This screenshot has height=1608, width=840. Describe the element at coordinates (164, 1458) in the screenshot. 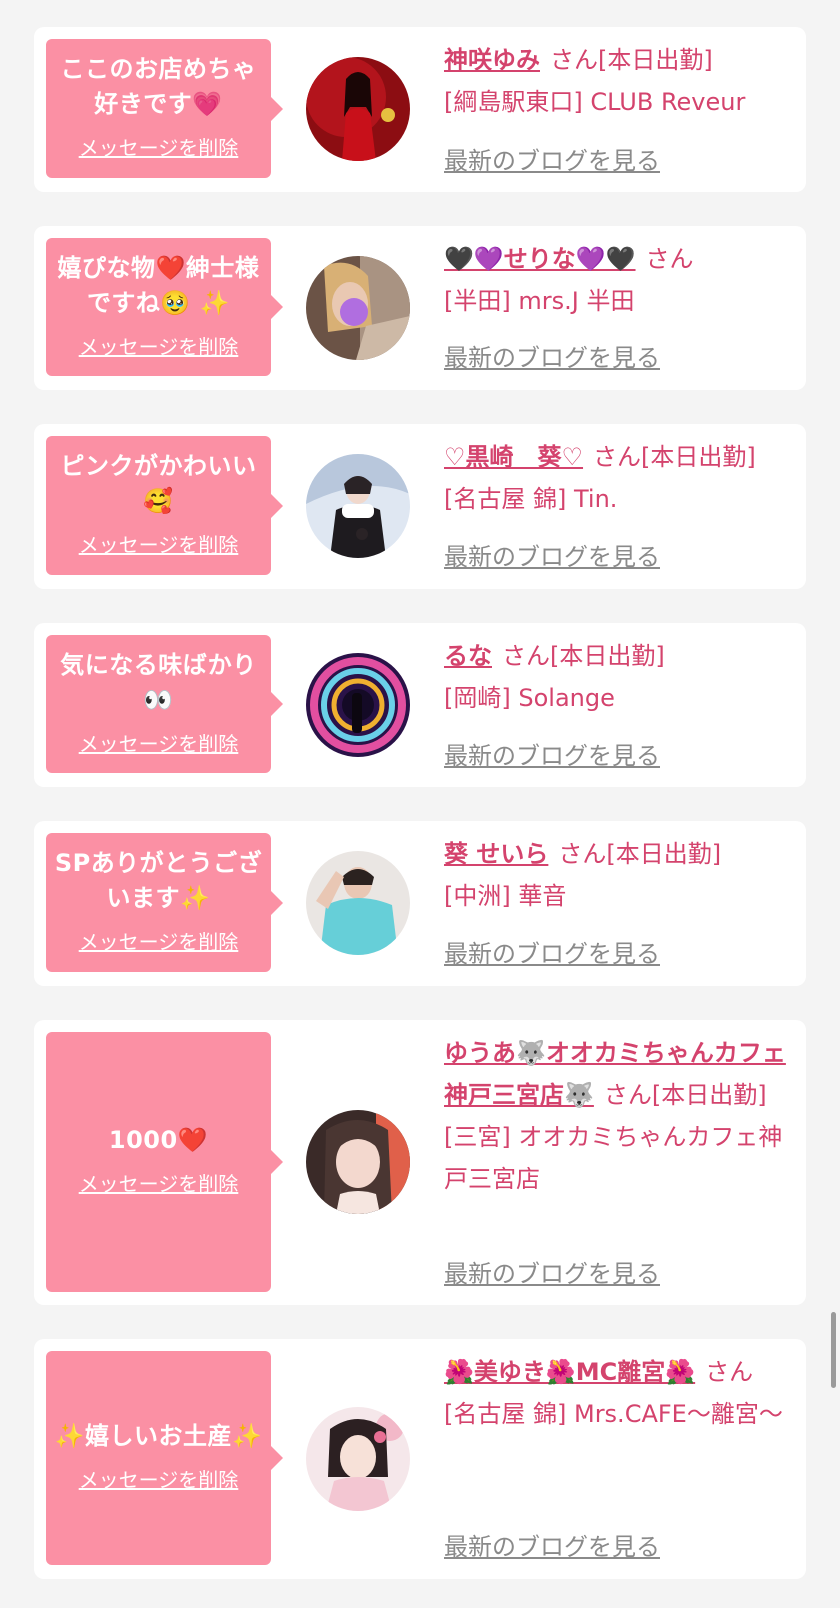

I see `message-bubble: ✨嬉しいお土産✨ メッセージを削除` at that location.